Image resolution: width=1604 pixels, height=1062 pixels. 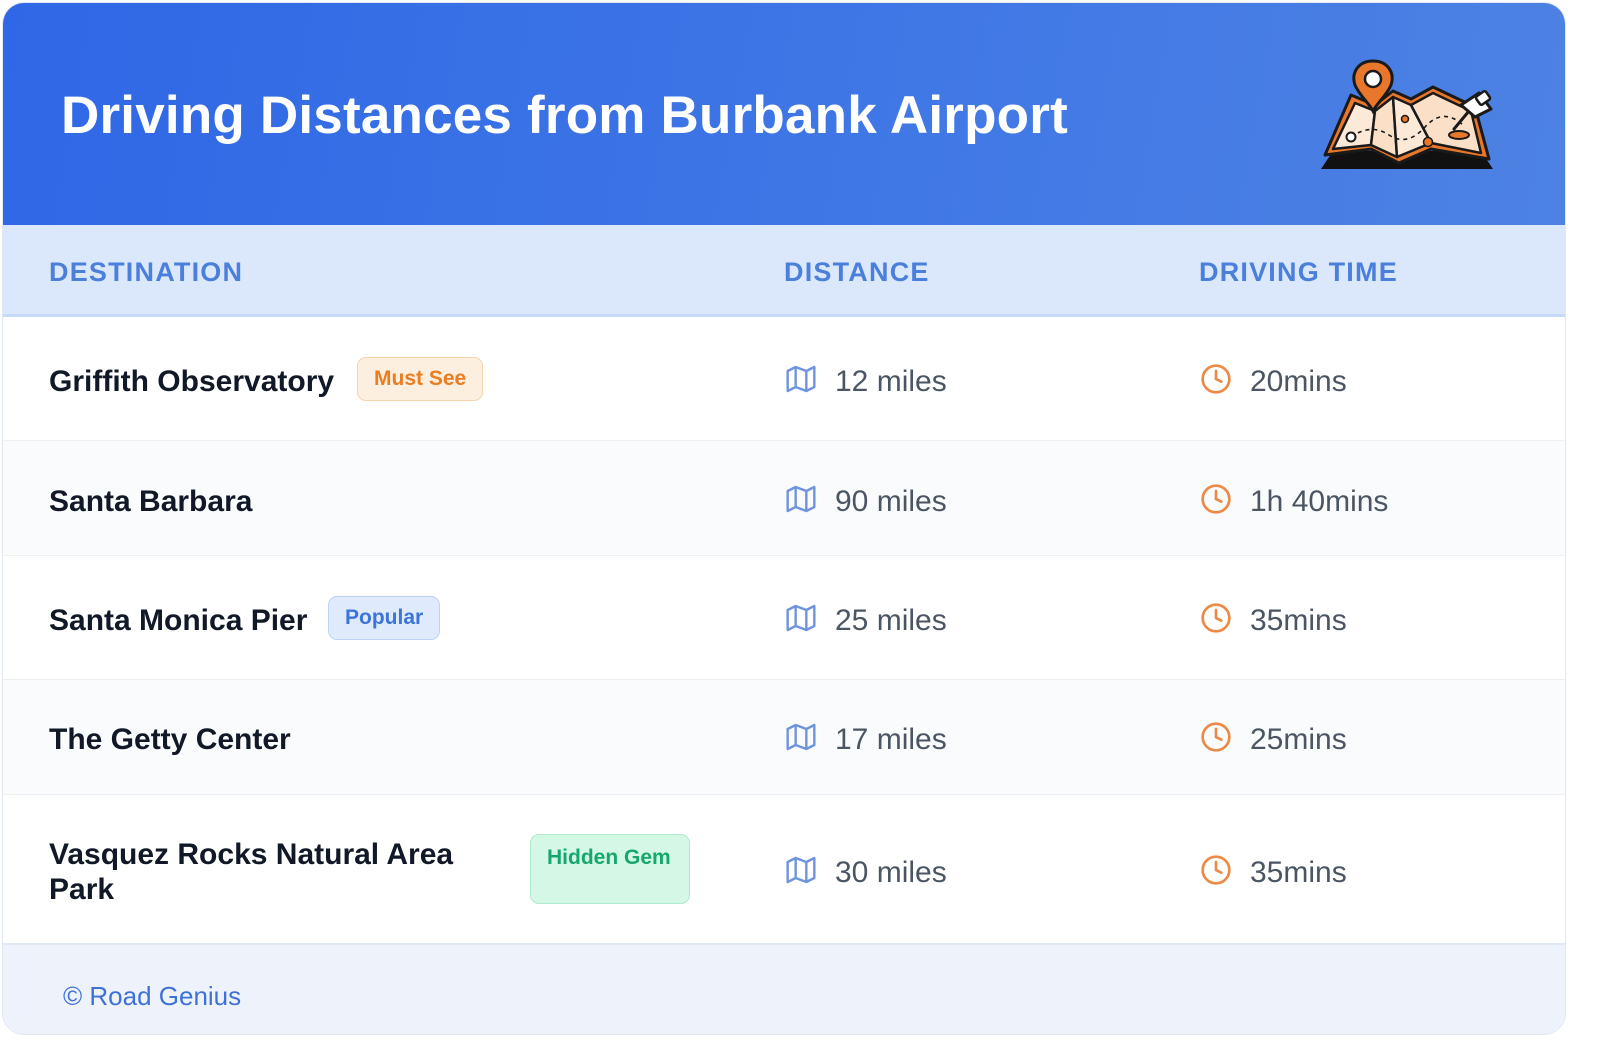 What do you see at coordinates (857, 272) in the screenshot?
I see `column-header-distance: DISTANCE` at bounding box center [857, 272].